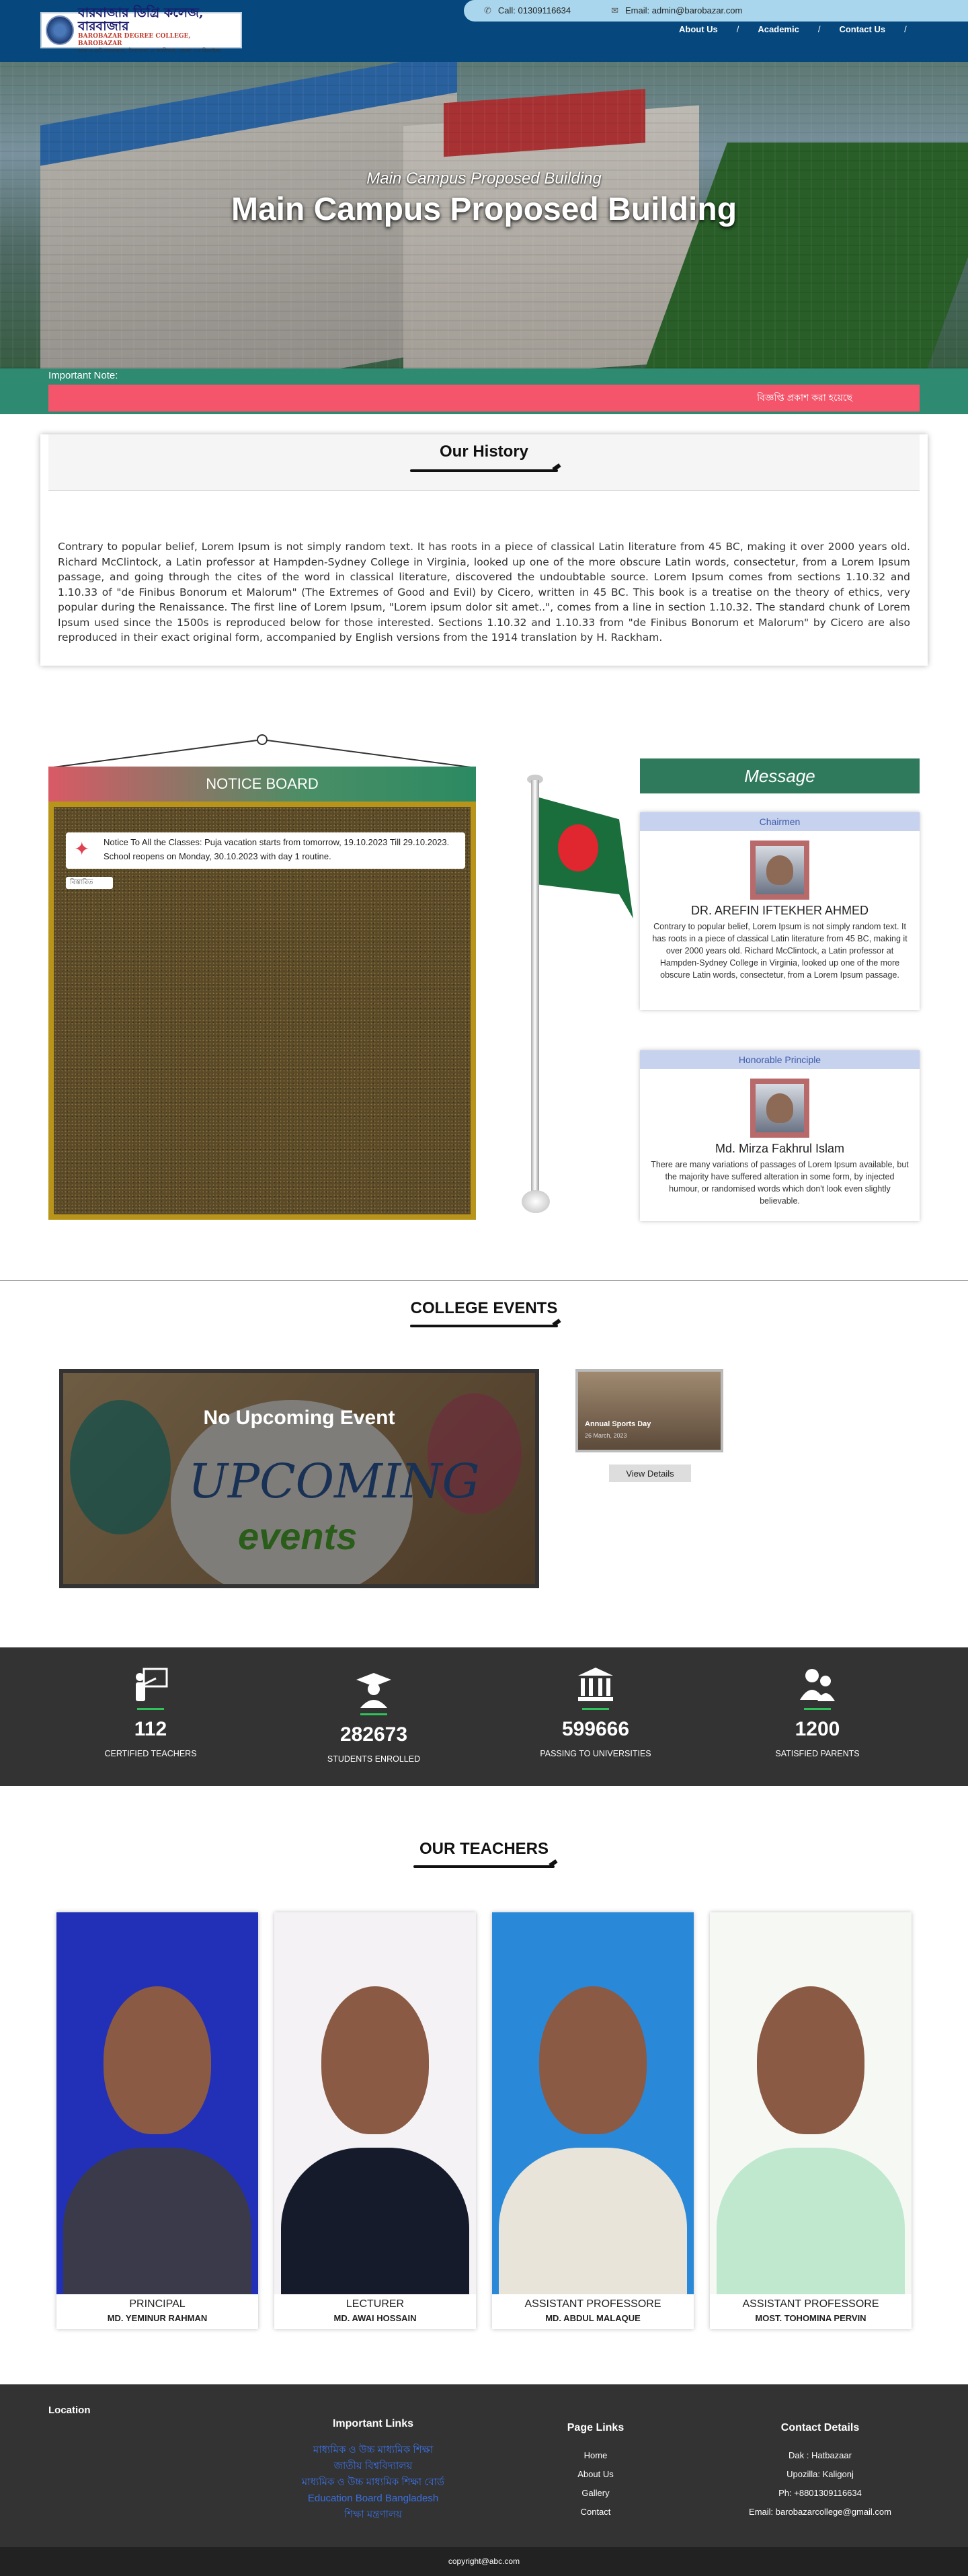  I want to click on notice-board-title: NOTICE BOARD, so click(262, 785).